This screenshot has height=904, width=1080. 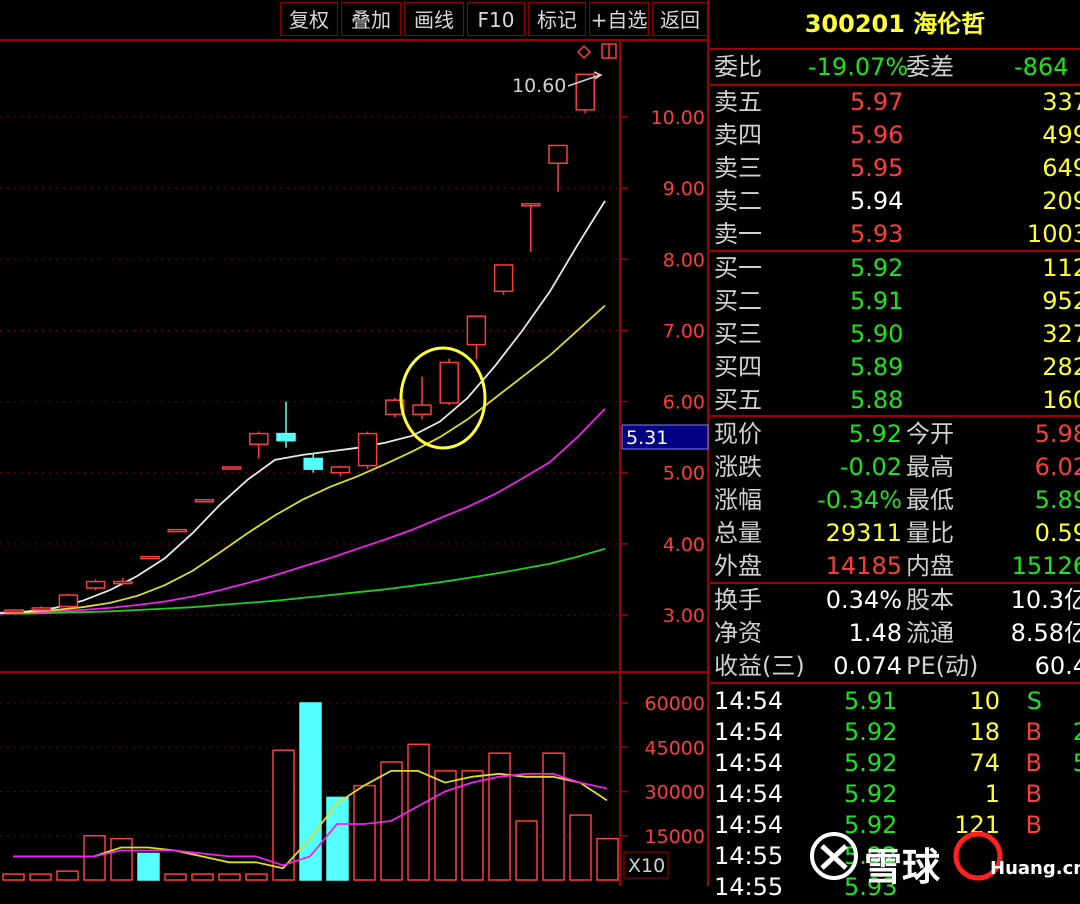 I want to click on stat-value-2: 6.02, so click(x=1057, y=467).